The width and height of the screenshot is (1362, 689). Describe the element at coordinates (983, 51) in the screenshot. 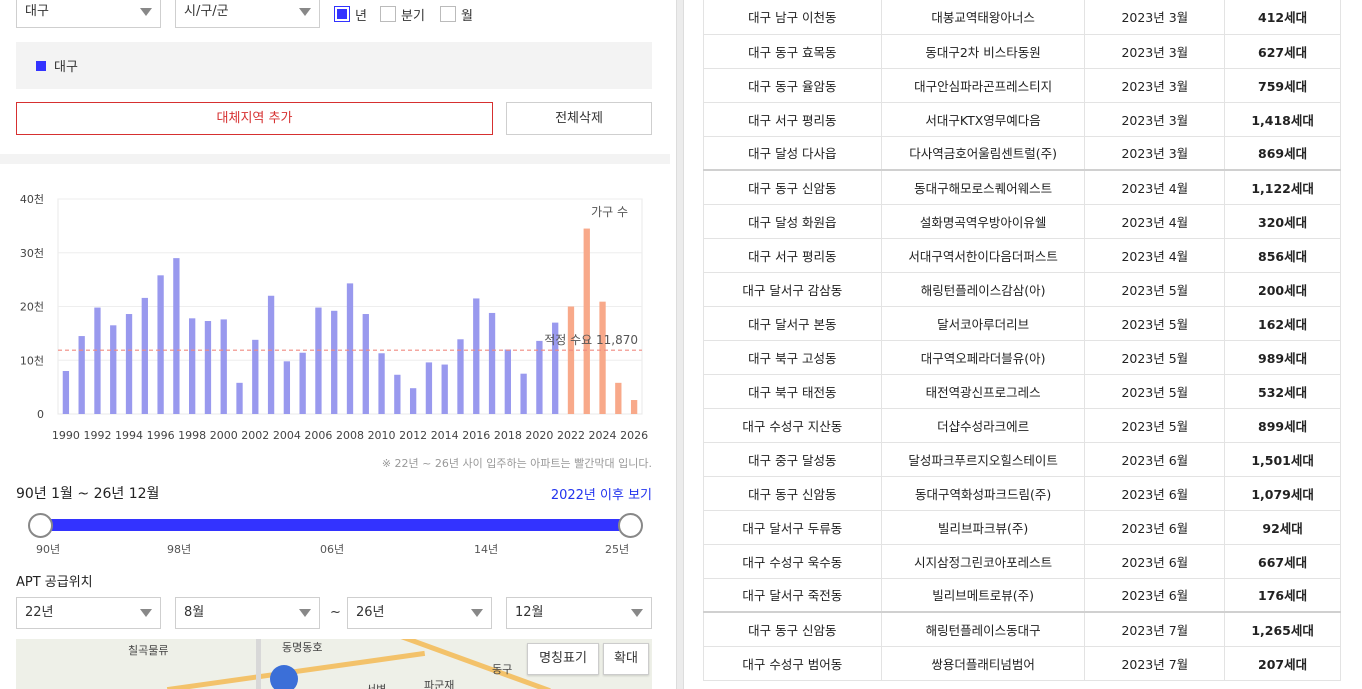

I see `row-apt-name: 동대구2차 비스타동원` at that location.